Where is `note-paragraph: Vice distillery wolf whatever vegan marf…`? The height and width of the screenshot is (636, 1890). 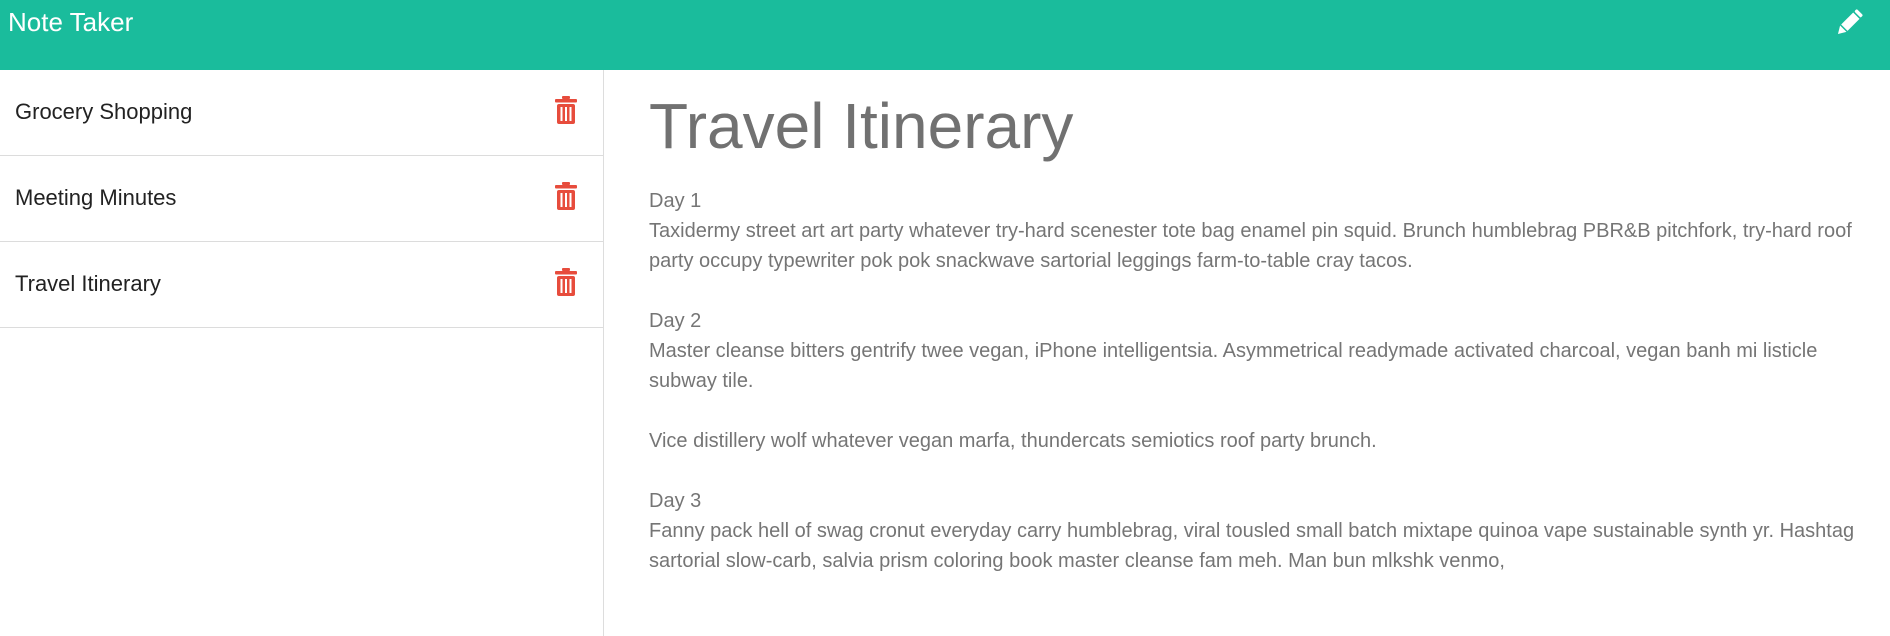 note-paragraph: Vice distillery wolf whatever vegan marf… is located at coordinates (1265, 441).